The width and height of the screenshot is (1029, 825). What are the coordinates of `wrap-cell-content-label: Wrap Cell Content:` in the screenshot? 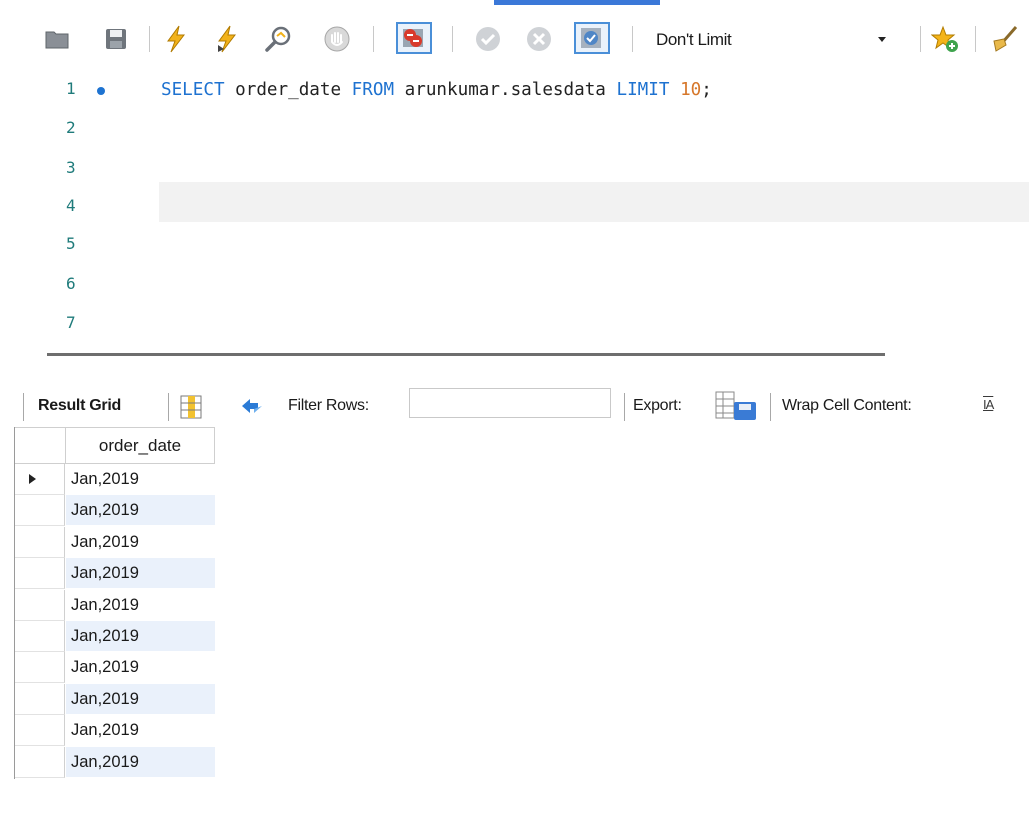 It's located at (847, 405).